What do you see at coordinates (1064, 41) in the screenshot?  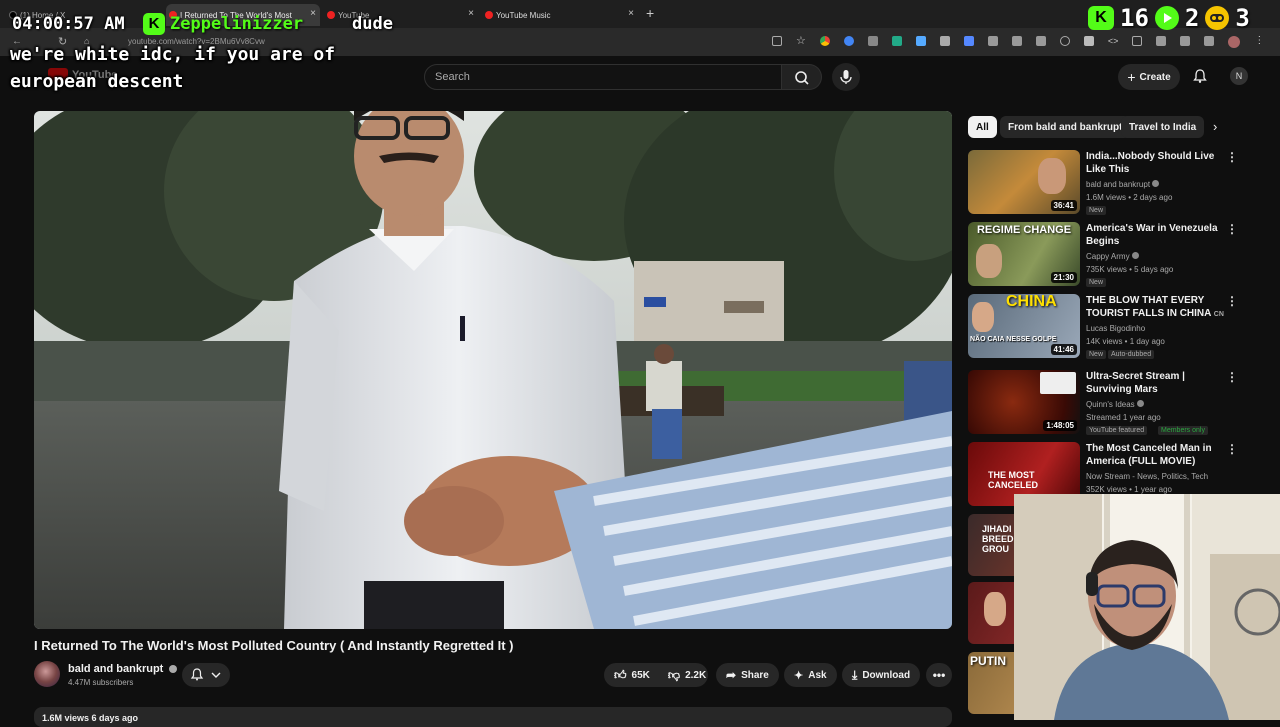 I see `history-icon` at bounding box center [1064, 41].